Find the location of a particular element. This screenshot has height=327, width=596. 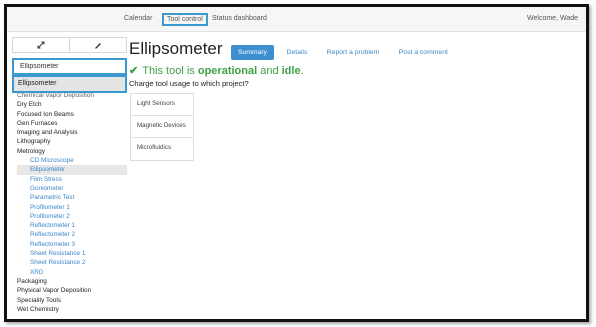

tool-goniometer: Goniometer is located at coordinates (73, 188).